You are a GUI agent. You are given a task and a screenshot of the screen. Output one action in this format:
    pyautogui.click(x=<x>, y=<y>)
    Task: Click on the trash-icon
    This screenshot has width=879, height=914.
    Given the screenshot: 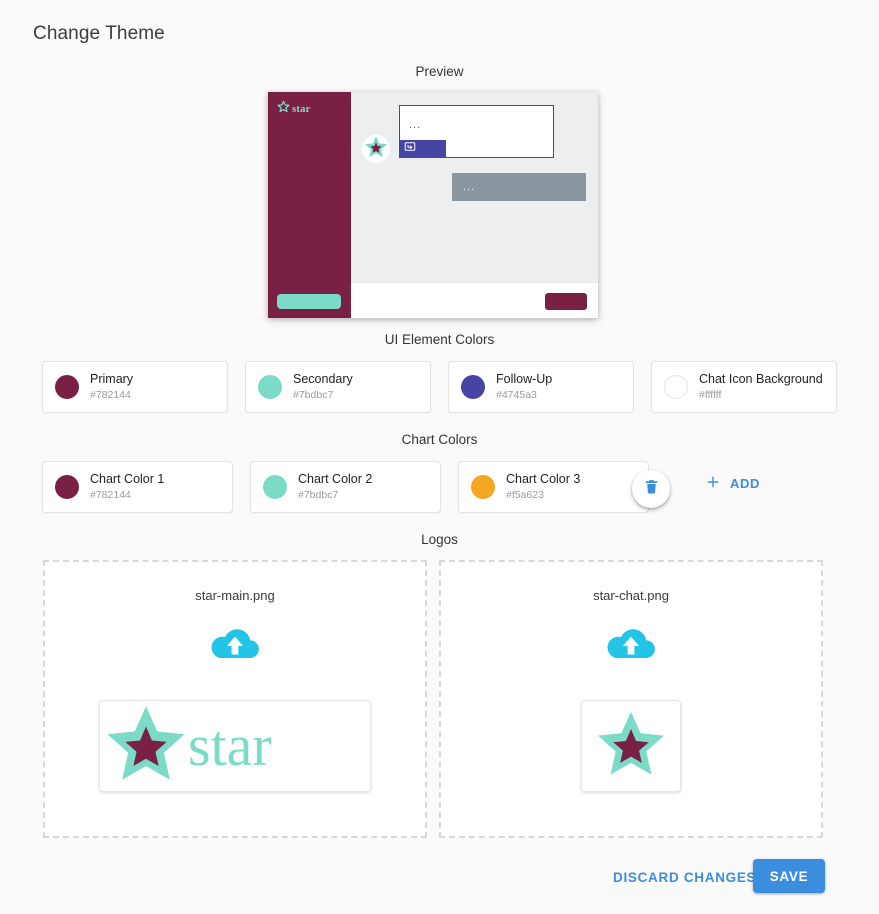 What is the action you would take?
    pyautogui.click(x=651, y=489)
    